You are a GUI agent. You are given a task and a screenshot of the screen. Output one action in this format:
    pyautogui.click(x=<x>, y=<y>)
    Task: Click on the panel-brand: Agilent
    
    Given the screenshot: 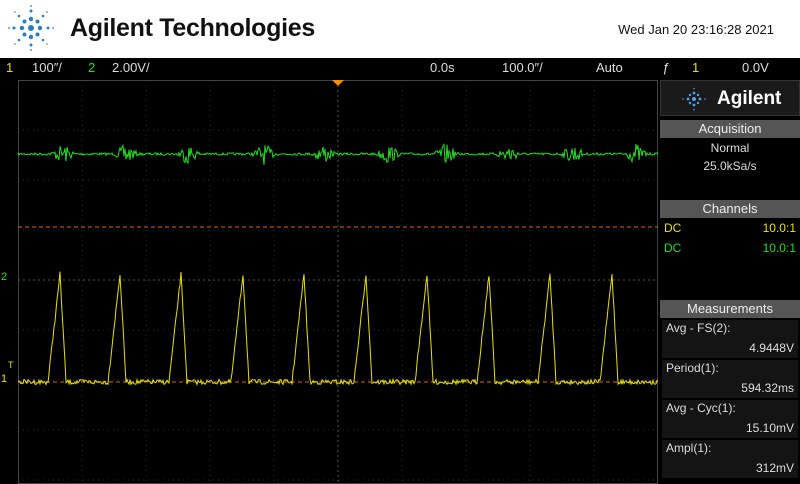 What is the action you would take?
    pyautogui.click(x=730, y=98)
    